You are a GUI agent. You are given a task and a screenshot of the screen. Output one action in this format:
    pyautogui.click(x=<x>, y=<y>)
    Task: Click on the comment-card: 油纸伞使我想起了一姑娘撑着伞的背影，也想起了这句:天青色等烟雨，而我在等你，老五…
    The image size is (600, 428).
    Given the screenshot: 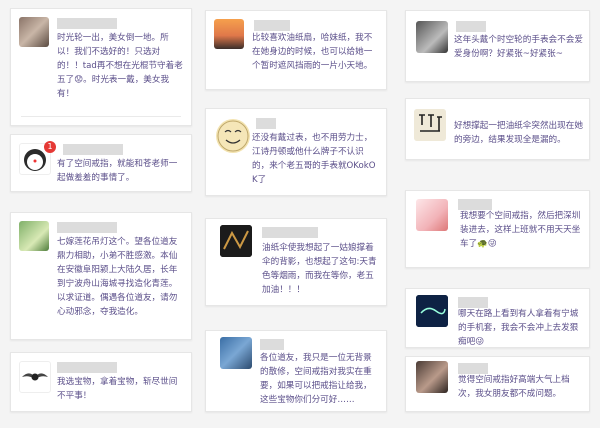 What is the action you would take?
    pyautogui.click(x=296, y=262)
    